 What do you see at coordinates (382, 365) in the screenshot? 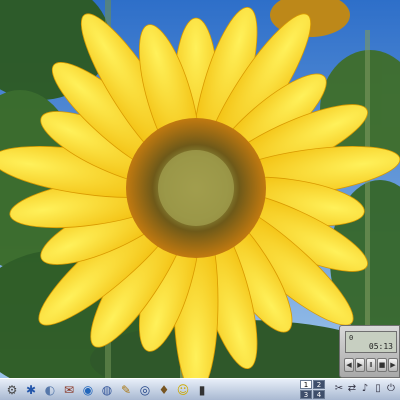
I see `stop-button: ■` at bounding box center [382, 365].